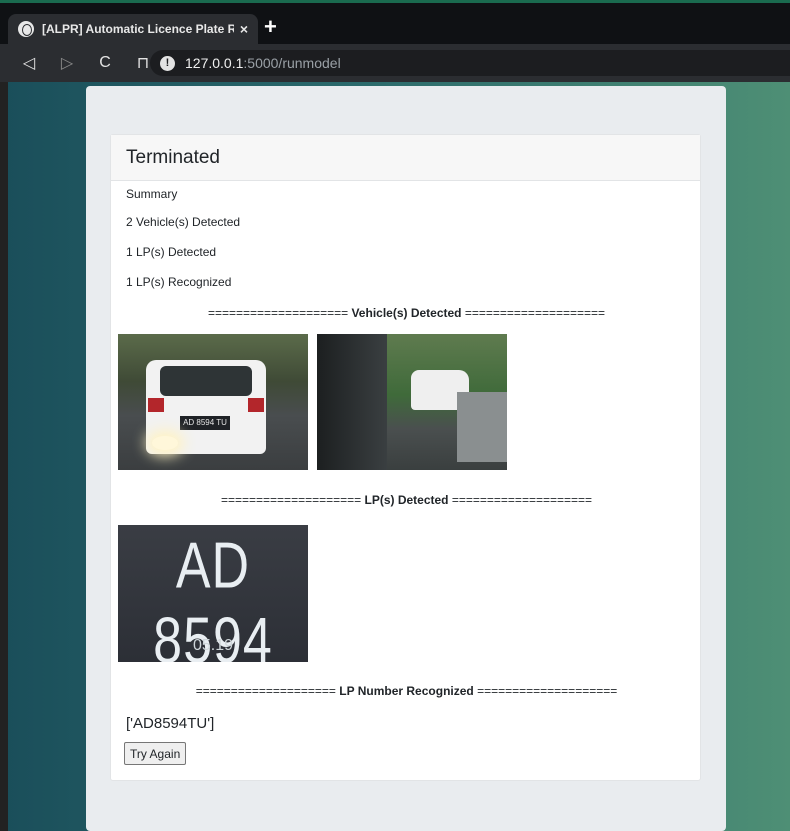 This screenshot has width=790, height=831. Describe the element at coordinates (244, 29) in the screenshot. I see `tab-close-icon: ×` at that location.